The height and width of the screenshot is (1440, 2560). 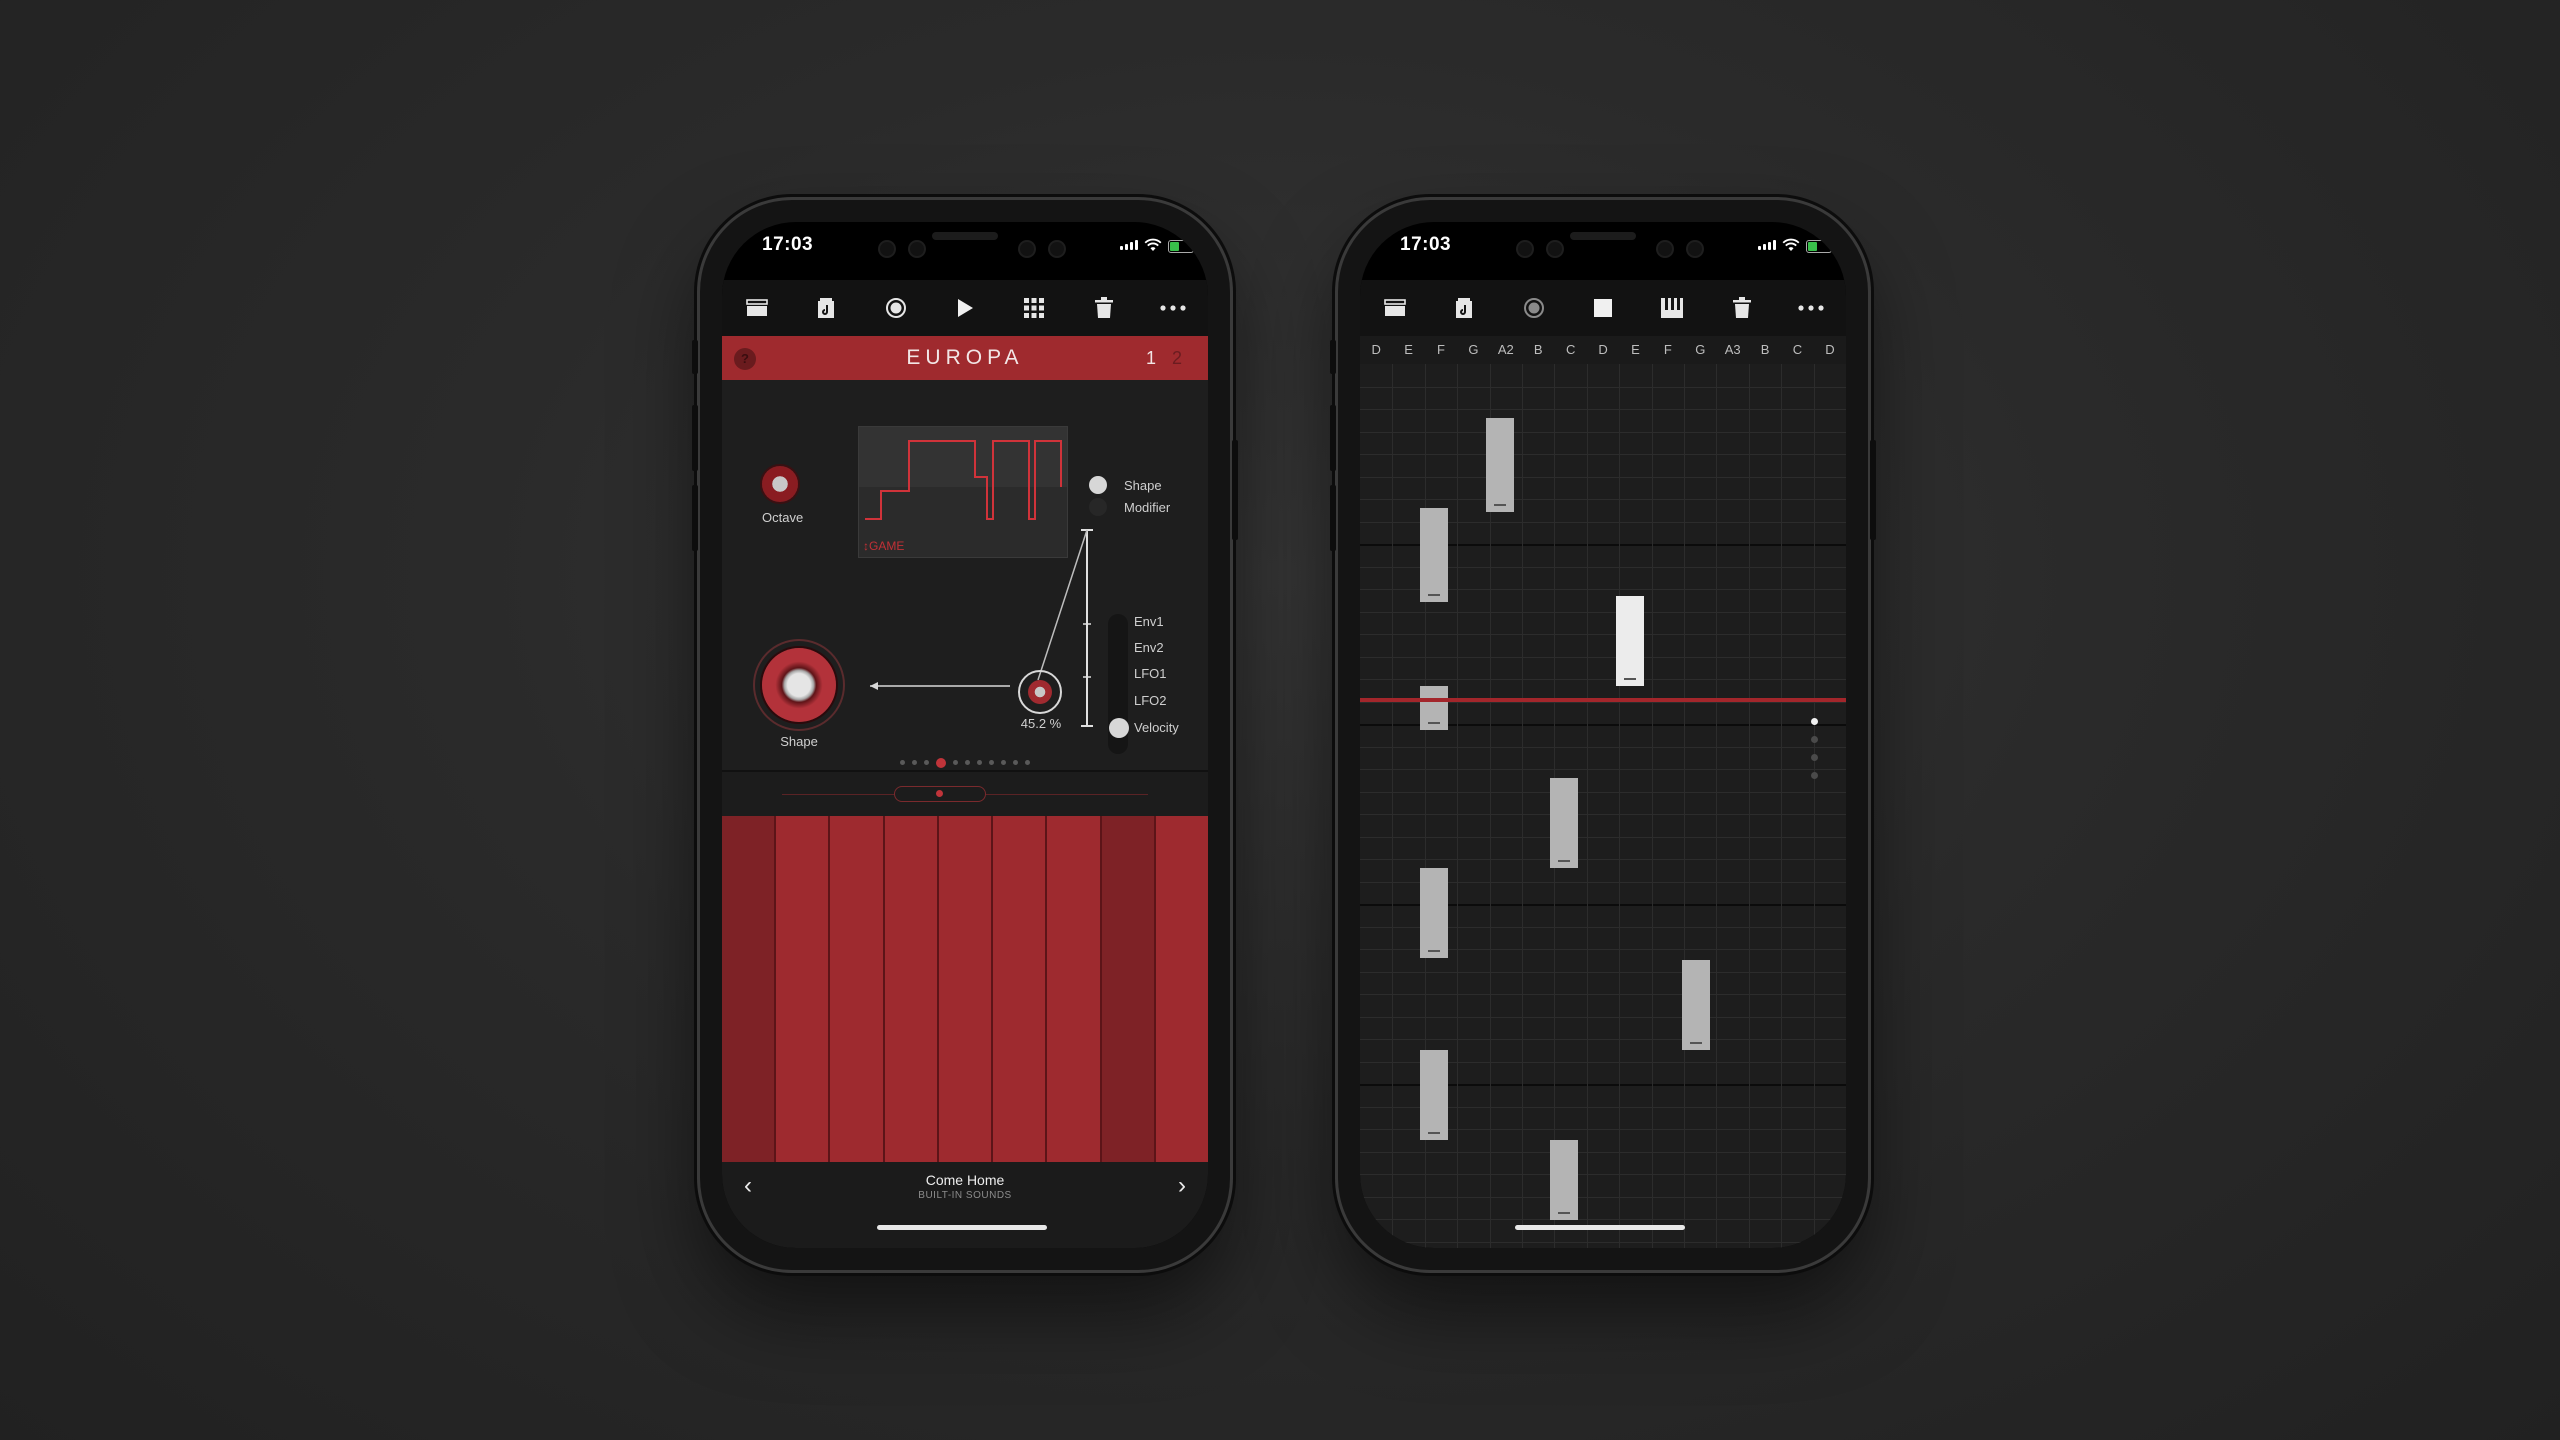 What do you see at coordinates (965, 1180) in the screenshot?
I see `sound-name: Come Home` at bounding box center [965, 1180].